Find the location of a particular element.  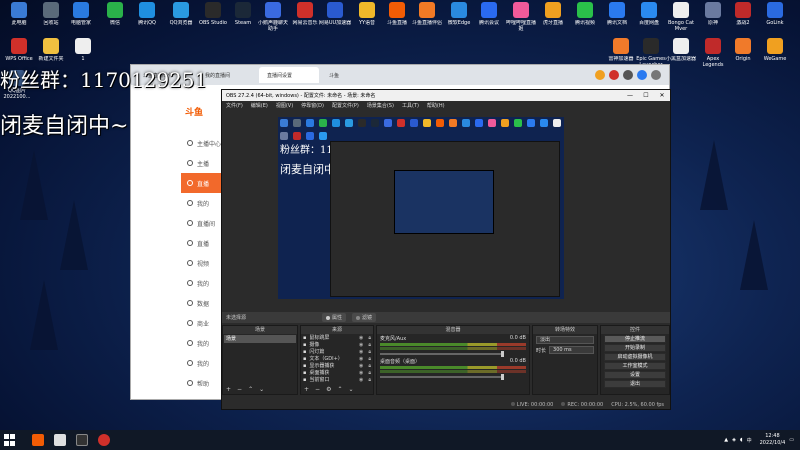

obs-menu-item: 文件(F) is located at coordinates (234, 105).